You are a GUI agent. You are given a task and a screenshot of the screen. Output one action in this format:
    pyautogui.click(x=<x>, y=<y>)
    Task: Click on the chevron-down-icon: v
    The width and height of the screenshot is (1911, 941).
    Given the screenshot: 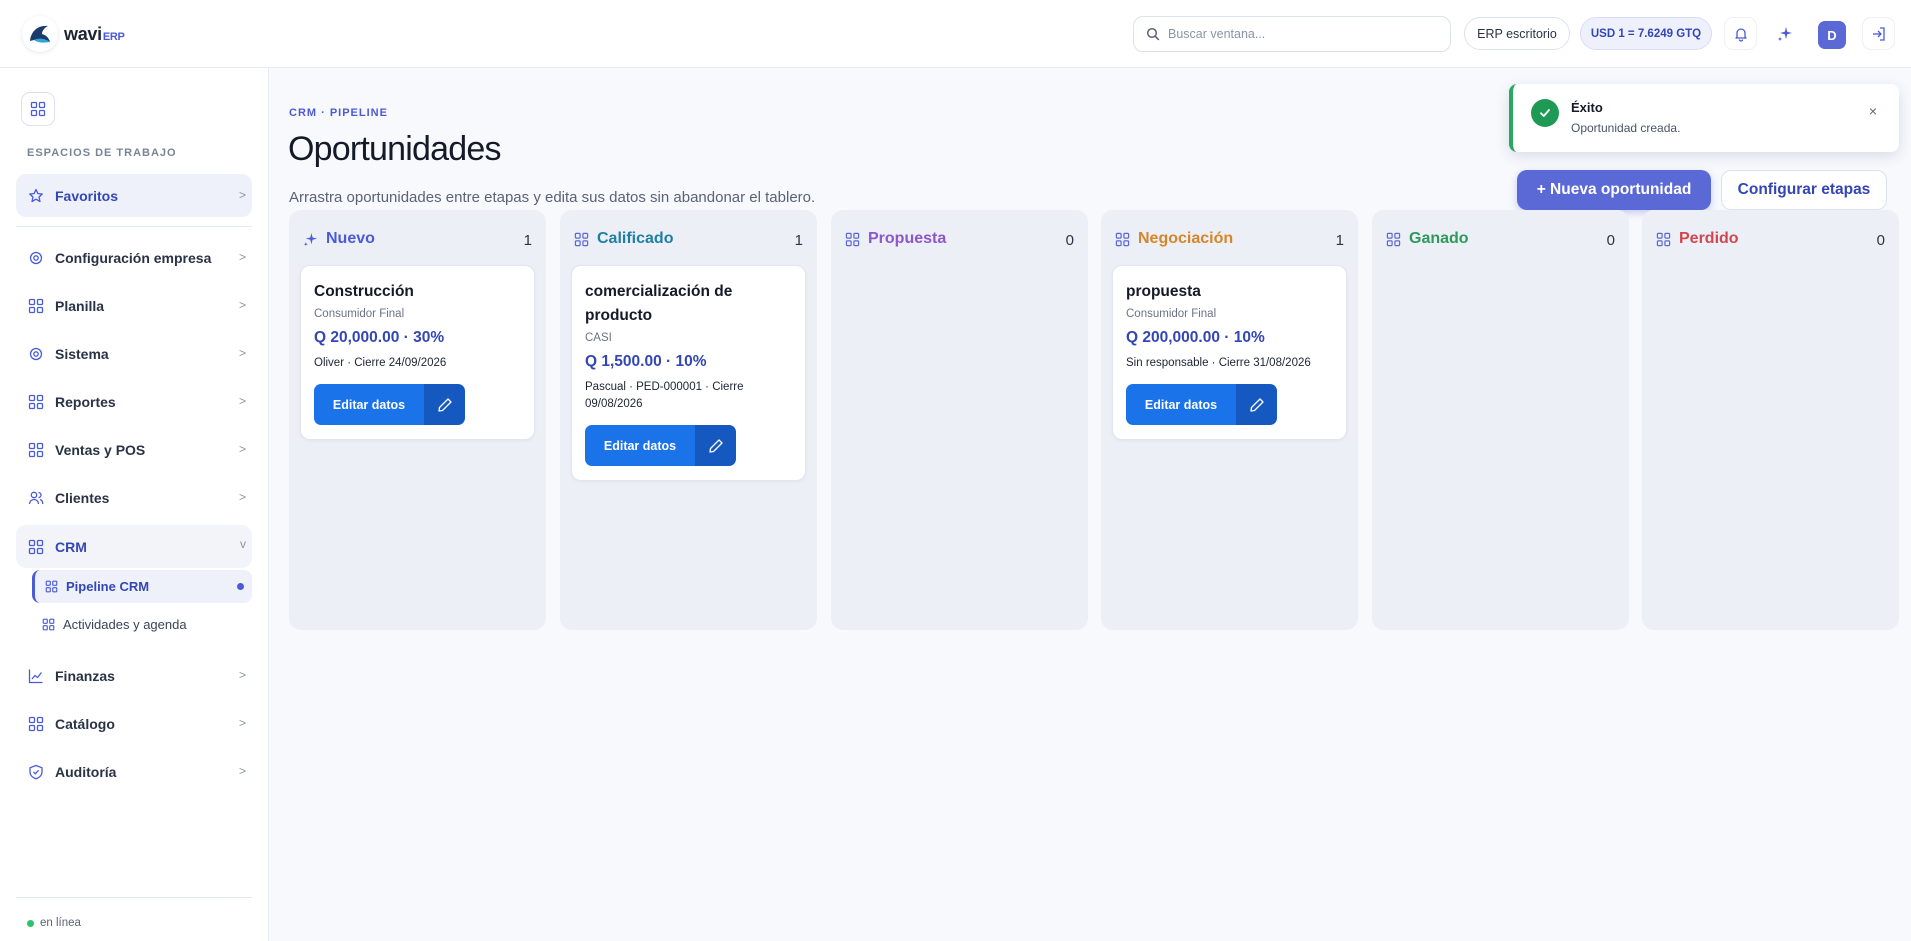 What is the action you would take?
    pyautogui.click(x=243, y=544)
    